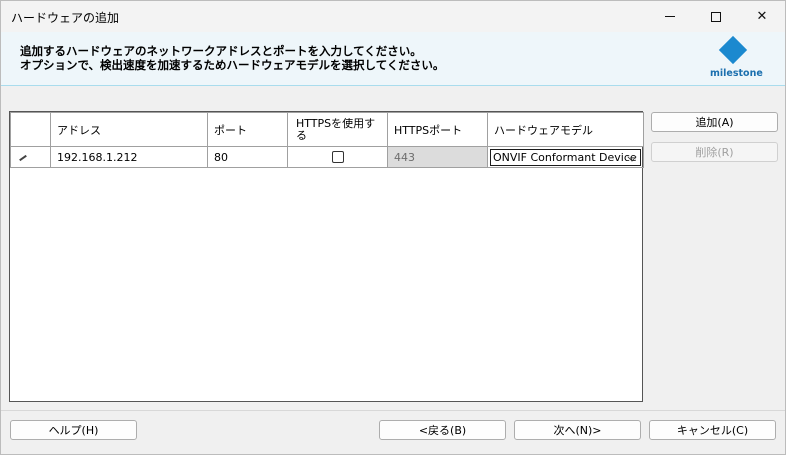 This screenshot has width=786, height=455. What do you see at coordinates (393, 16) in the screenshot?
I see `title-bar: ハードウェアの追加 ✕` at bounding box center [393, 16].